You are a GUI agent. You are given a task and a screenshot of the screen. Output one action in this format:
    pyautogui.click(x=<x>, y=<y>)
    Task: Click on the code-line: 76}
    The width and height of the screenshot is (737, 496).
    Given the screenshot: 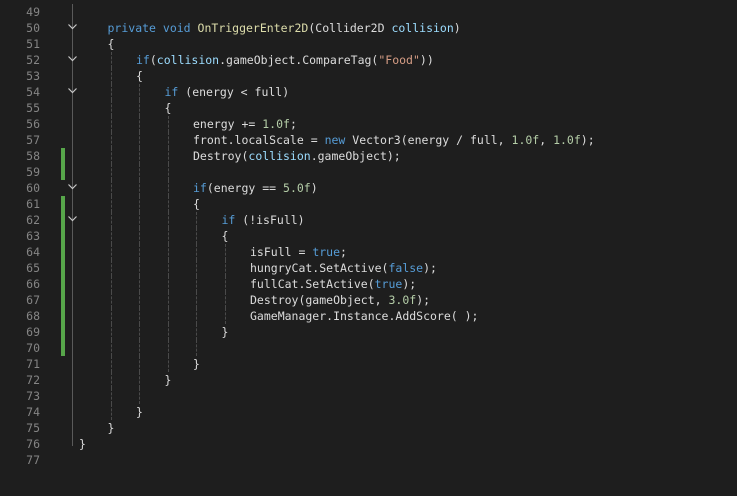 What is the action you would take?
    pyautogui.click(x=368, y=444)
    